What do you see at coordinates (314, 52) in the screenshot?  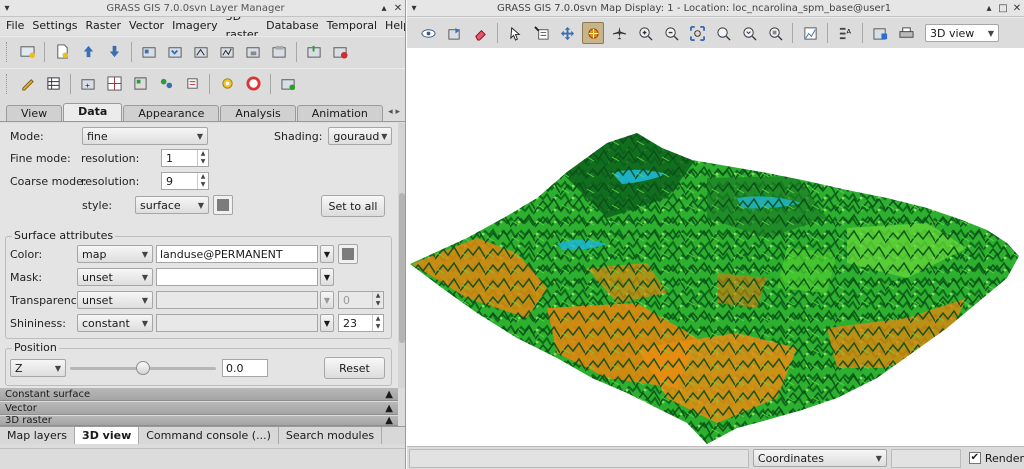 I see `import-icon` at bounding box center [314, 52].